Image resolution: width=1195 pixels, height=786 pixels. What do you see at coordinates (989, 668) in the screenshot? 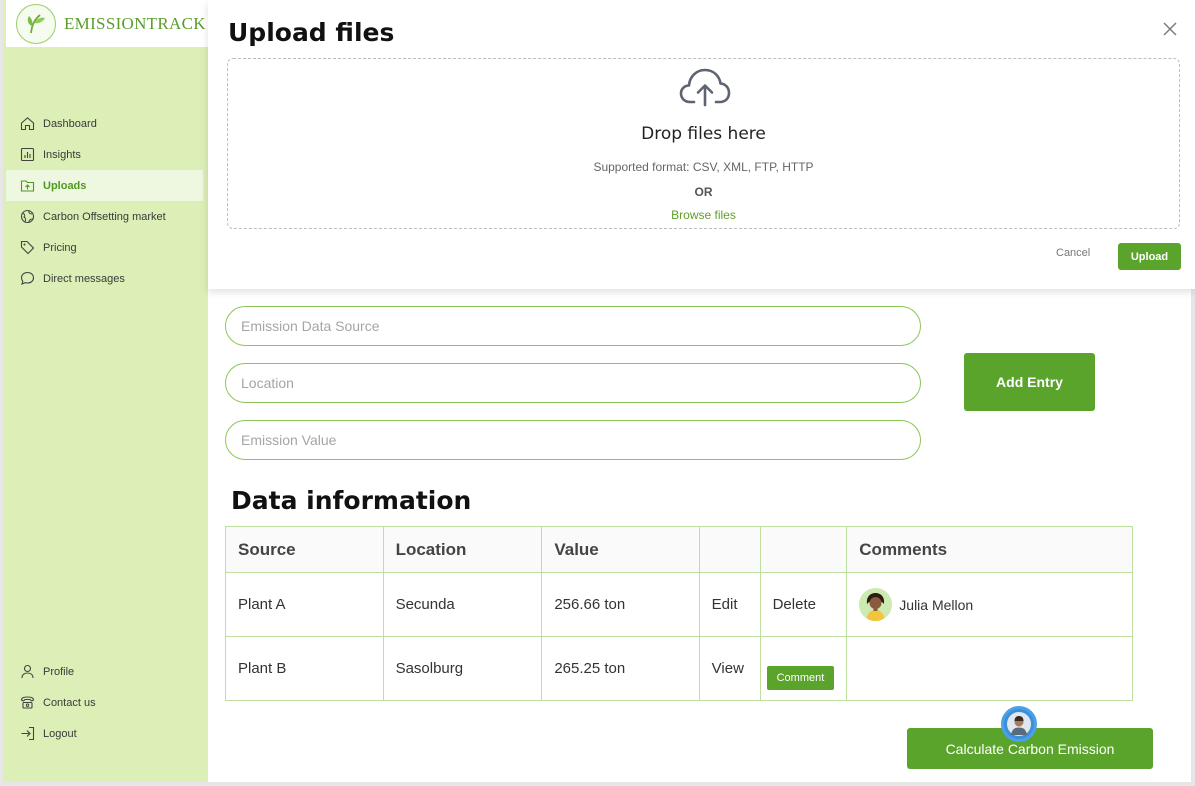
I see `cell-comments` at bounding box center [989, 668].